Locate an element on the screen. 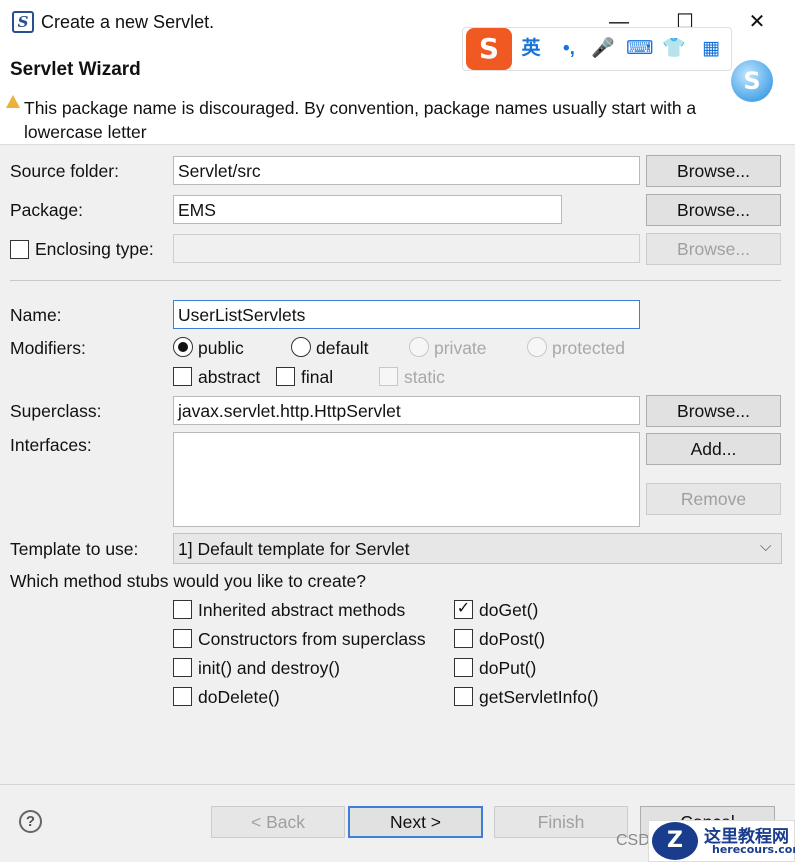 This screenshot has height=862, width=795. ime-language-toggle: 英 is located at coordinates (531, 49).